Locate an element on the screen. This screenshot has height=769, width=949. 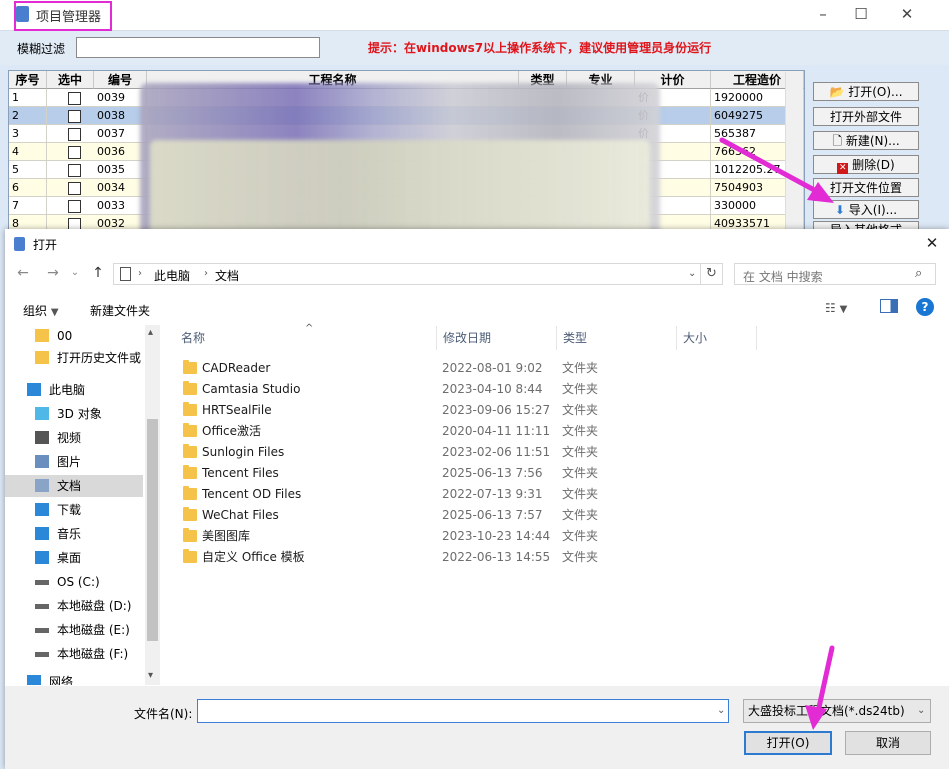
document-icon is located at coordinates (42, 485).